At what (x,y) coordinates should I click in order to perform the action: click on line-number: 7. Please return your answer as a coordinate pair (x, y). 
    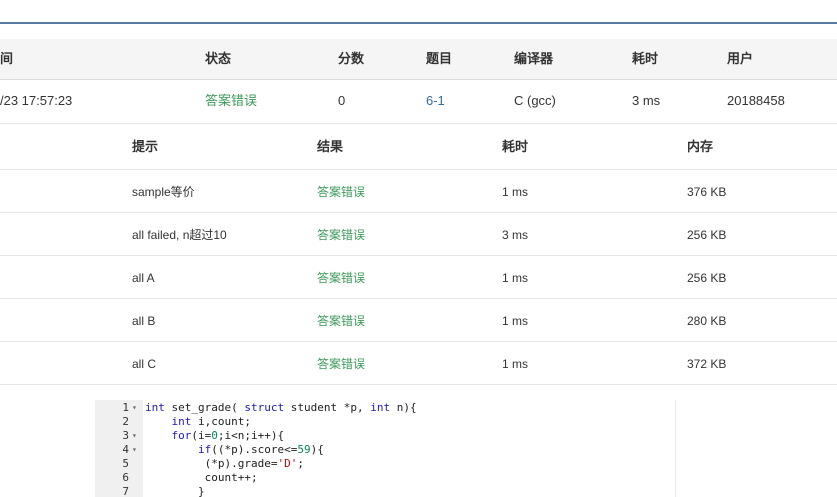
    Looking at the image, I should click on (125, 491).